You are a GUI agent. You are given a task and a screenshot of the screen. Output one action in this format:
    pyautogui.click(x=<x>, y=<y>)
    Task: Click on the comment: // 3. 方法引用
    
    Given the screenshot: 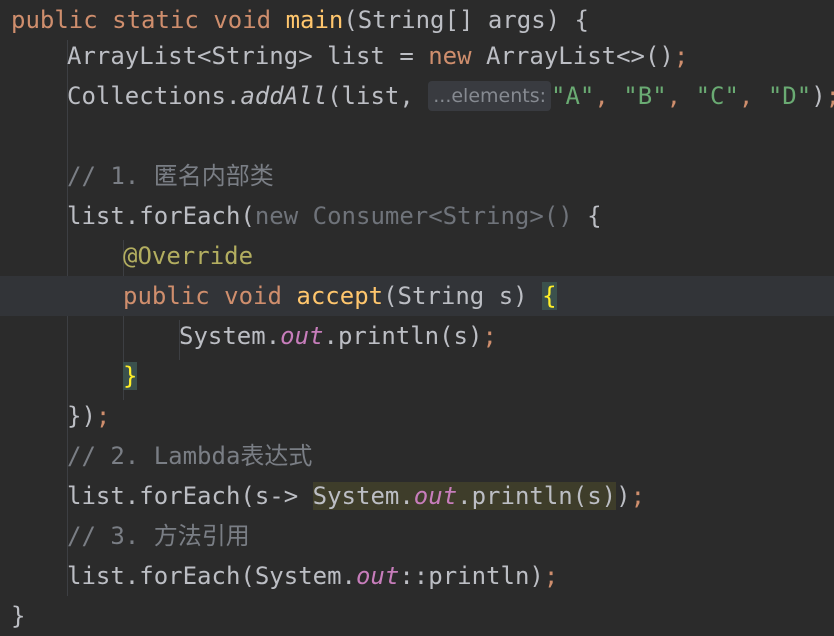 What is the action you would take?
    pyautogui.click(x=158, y=536)
    